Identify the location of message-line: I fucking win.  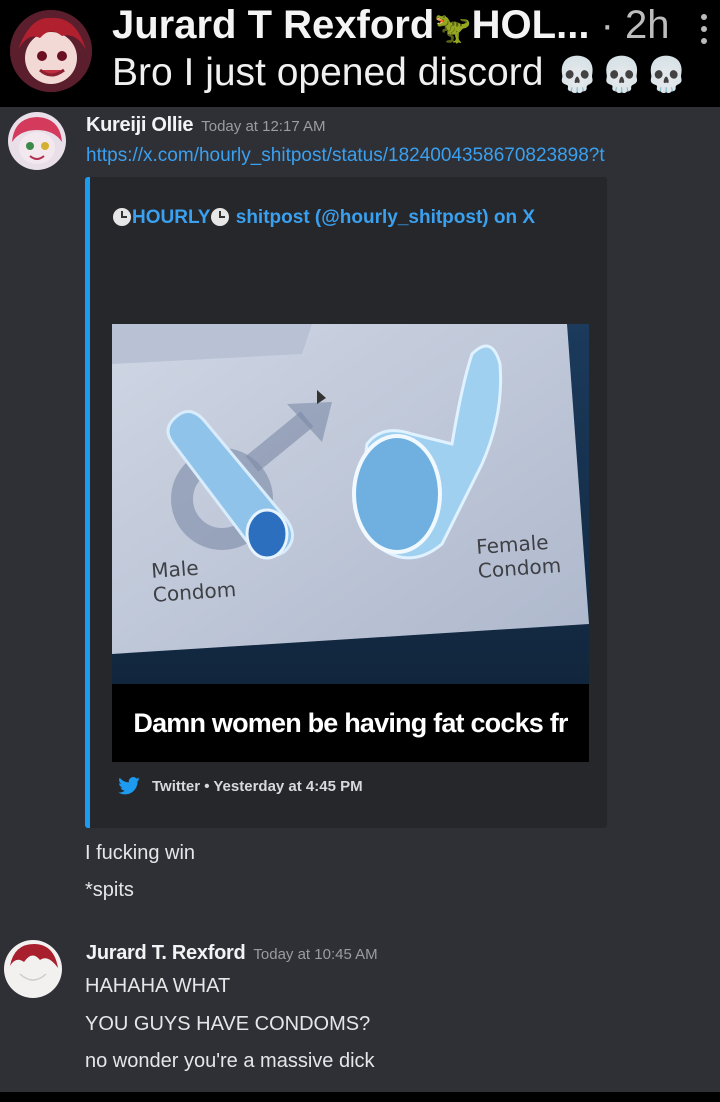
(140, 853).